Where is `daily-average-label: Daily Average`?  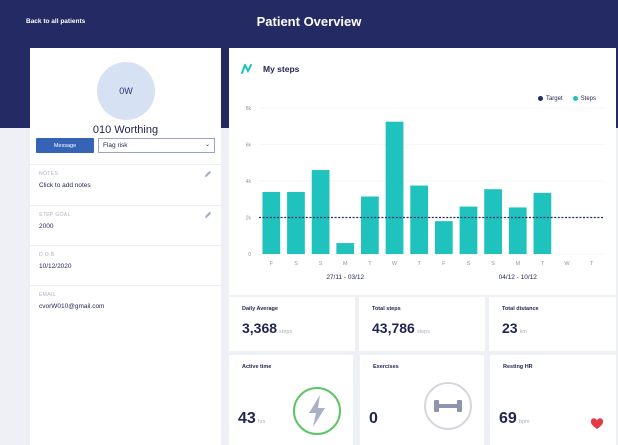 daily-average-label: Daily Average is located at coordinates (260, 309).